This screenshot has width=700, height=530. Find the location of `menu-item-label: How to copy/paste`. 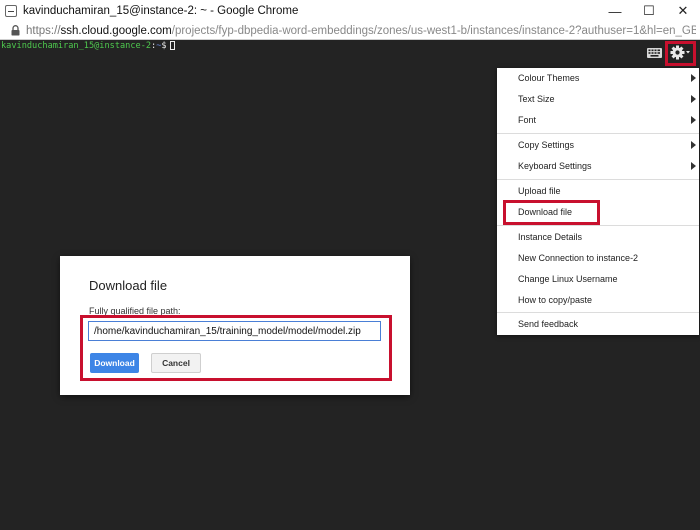

menu-item-label: How to copy/paste is located at coordinates (555, 300).